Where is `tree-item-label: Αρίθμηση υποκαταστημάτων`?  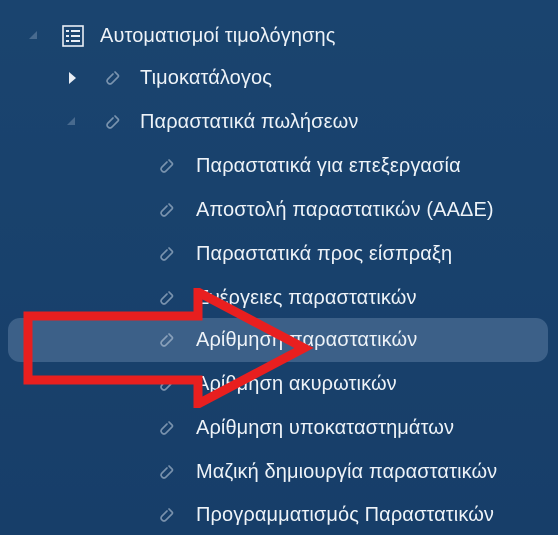
tree-item-label: Αρίθμηση υποκαταστημάτων is located at coordinates (325, 427).